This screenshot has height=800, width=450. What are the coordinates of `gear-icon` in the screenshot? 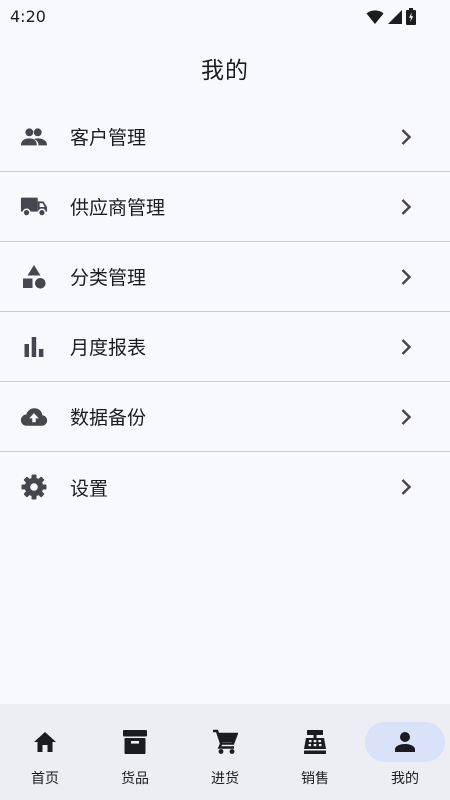 It's located at (34, 487).